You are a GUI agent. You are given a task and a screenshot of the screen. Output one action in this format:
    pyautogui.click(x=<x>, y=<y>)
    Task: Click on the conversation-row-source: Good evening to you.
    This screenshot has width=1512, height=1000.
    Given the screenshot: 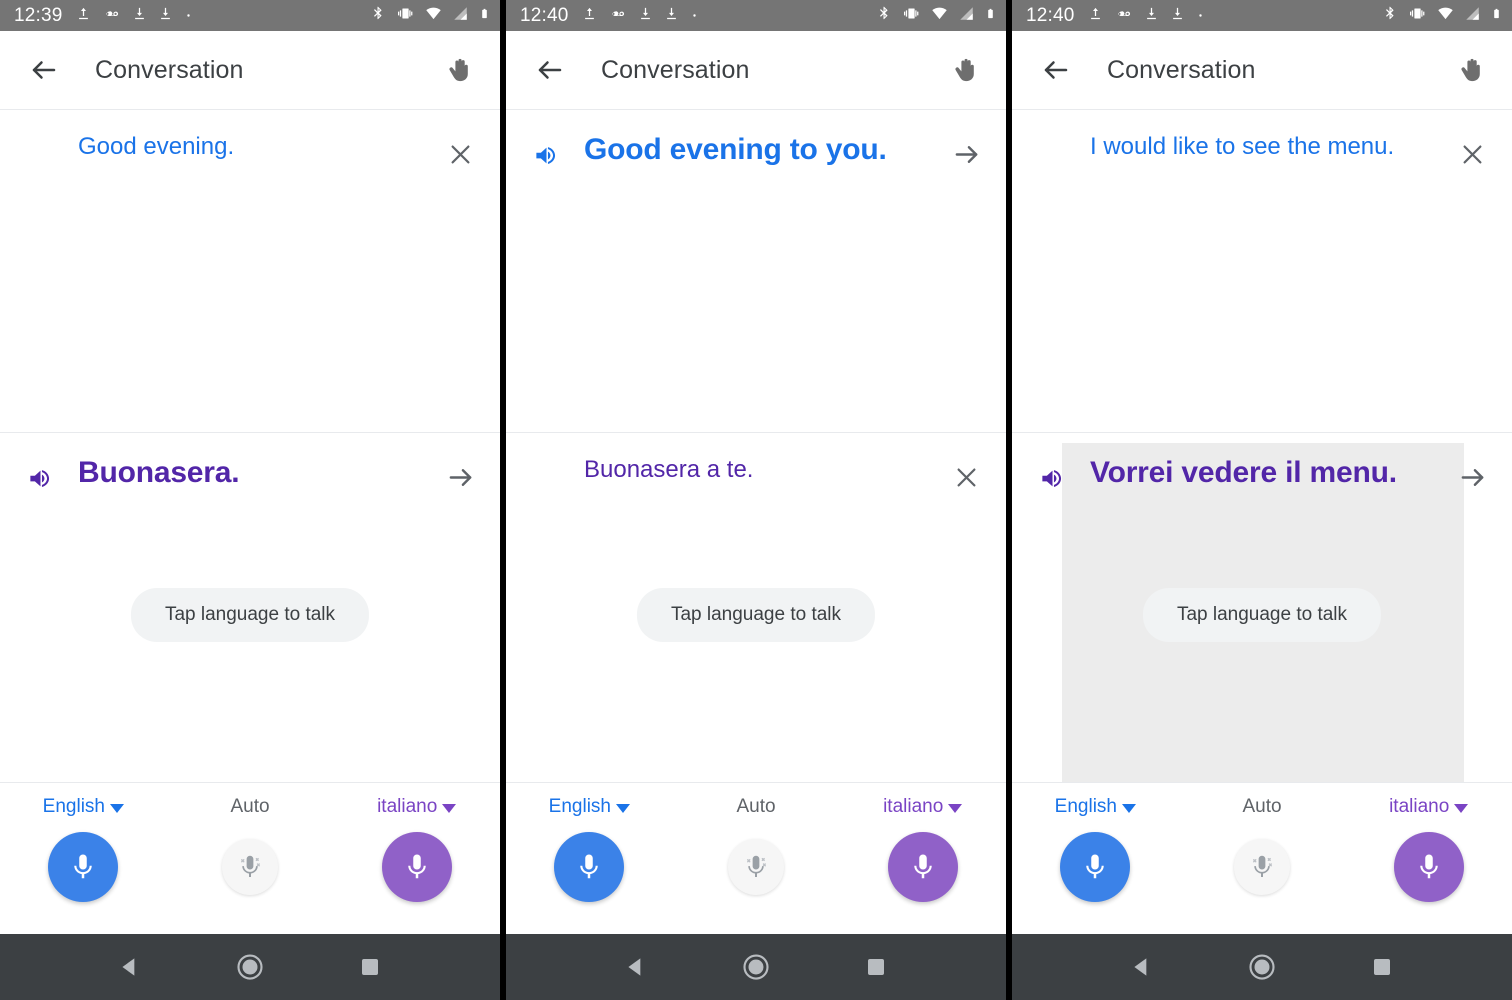 What is the action you would take?
    pyautogui.click(x=756, y=271)
    